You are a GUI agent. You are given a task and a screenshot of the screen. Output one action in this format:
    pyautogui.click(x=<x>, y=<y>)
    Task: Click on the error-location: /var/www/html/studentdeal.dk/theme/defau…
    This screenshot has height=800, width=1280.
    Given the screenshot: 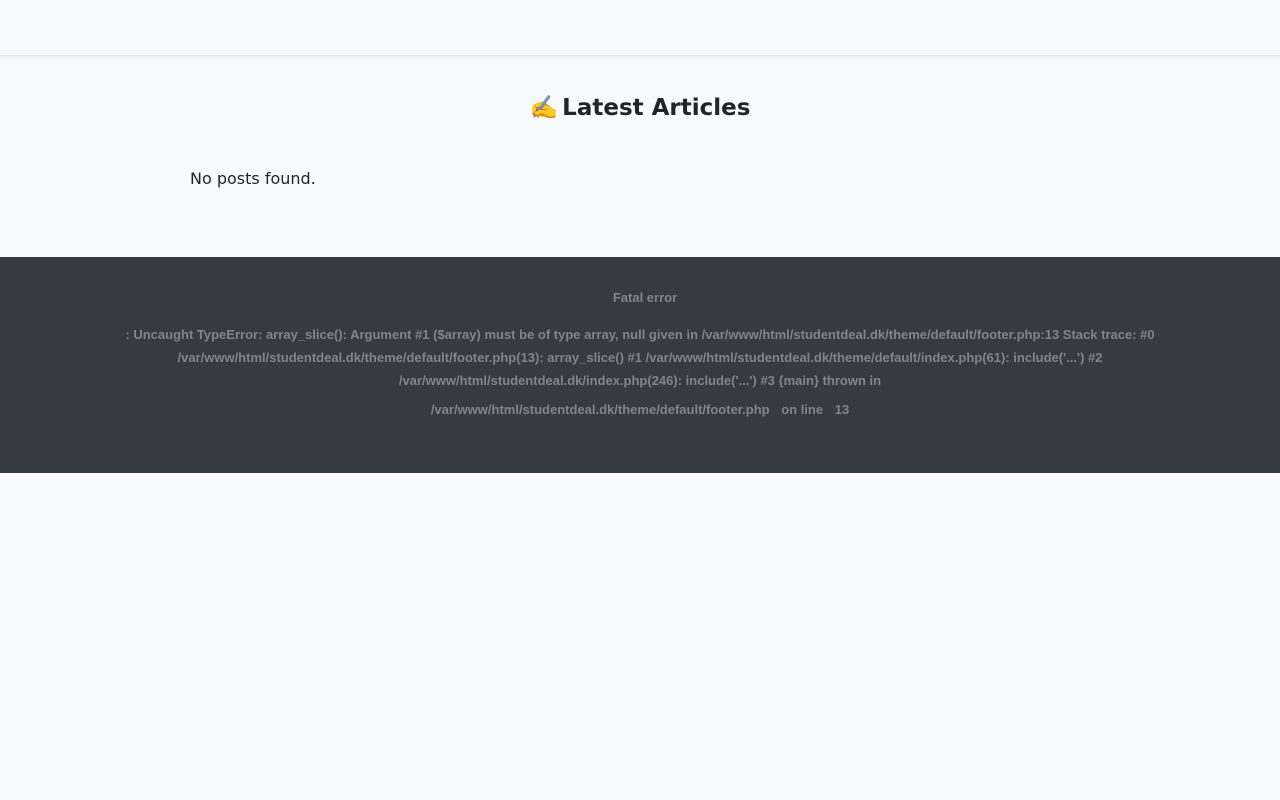 What is the action you would take?
    pyautogui.click(x=640, y=410)
    